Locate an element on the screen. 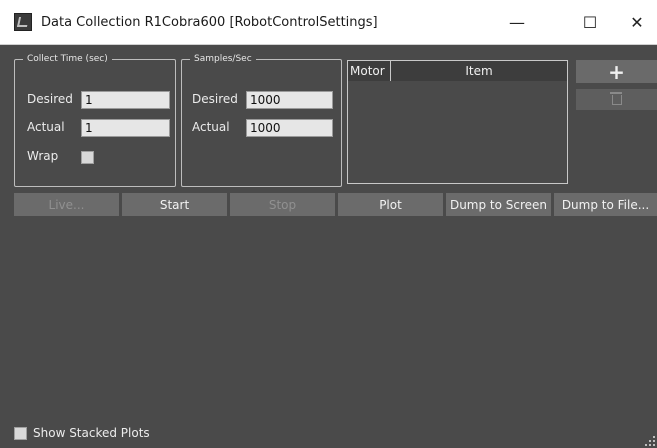 The image size is (657, 448). column-header-item: Item is located at coordinates (479, 71).